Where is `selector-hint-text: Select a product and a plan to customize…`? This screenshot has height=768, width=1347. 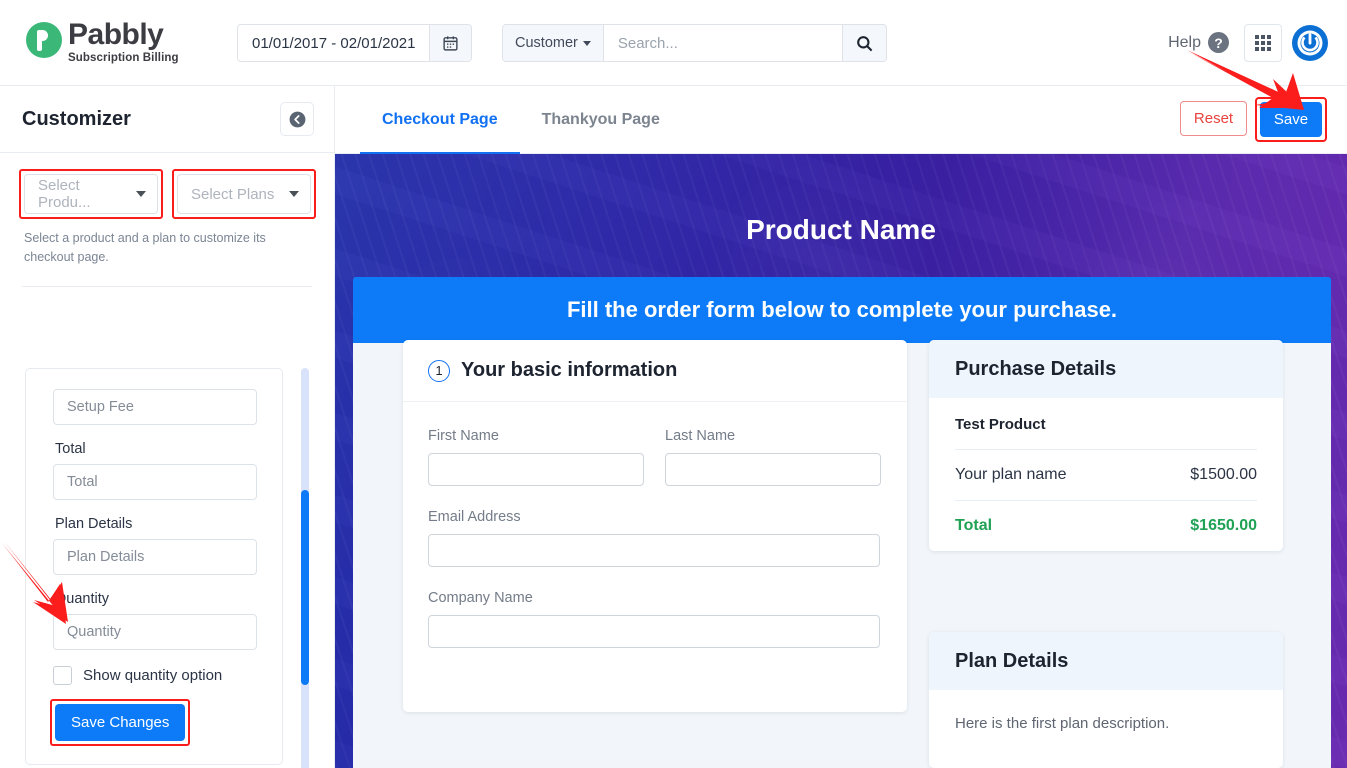
selector-hint-text: Select a product and a plan to customize… is located at coordinates (145, 248).